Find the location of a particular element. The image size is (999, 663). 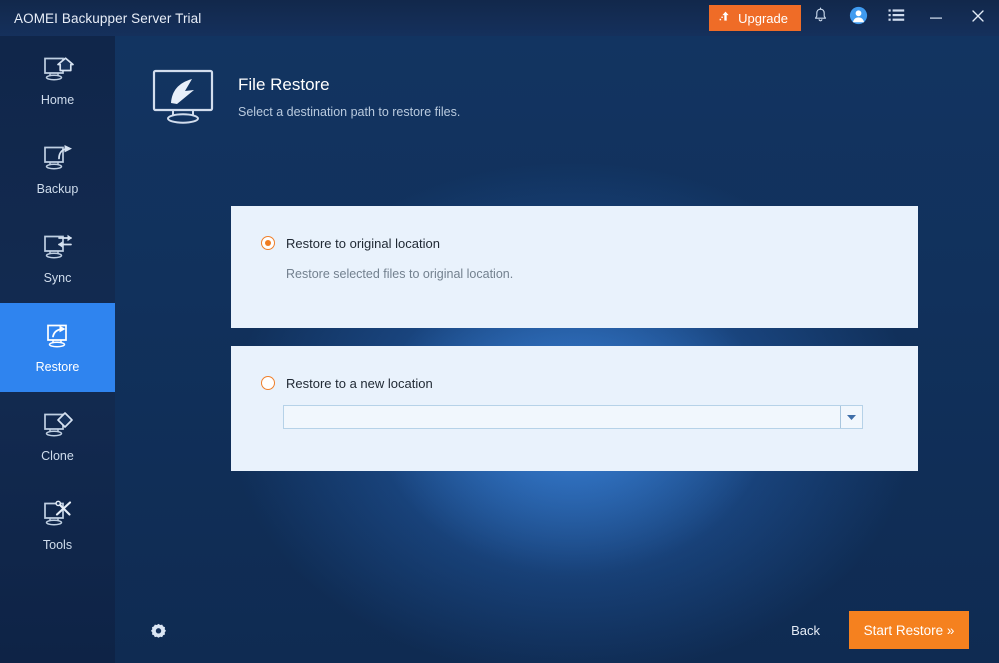

settings-button is located at coordinates (158, 635).